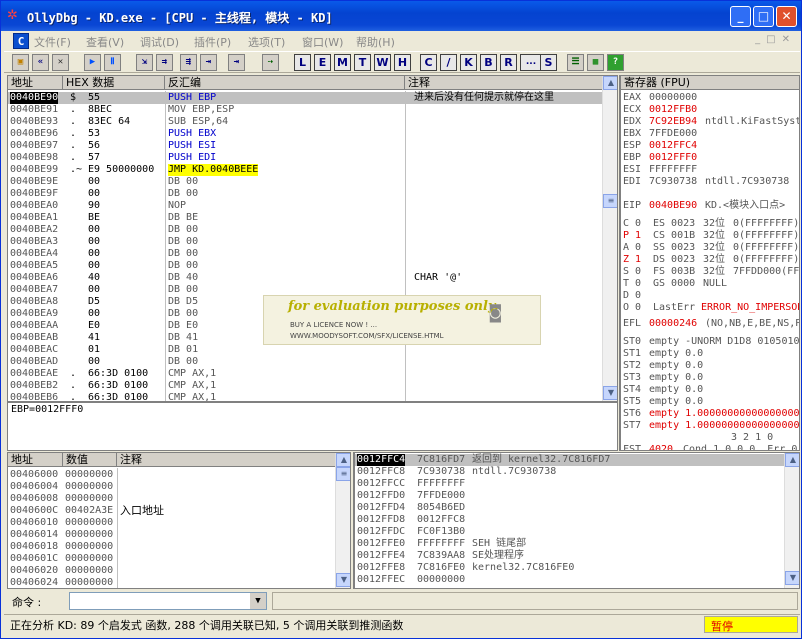 The width and height of the screenshot is (802, 639). Describe the element at coordinates (711, 324) in the screenshot. I see `efl-row: EFL 00000246 (NO,NB,E,BE,NS,PE,GE,LE)` at that location.